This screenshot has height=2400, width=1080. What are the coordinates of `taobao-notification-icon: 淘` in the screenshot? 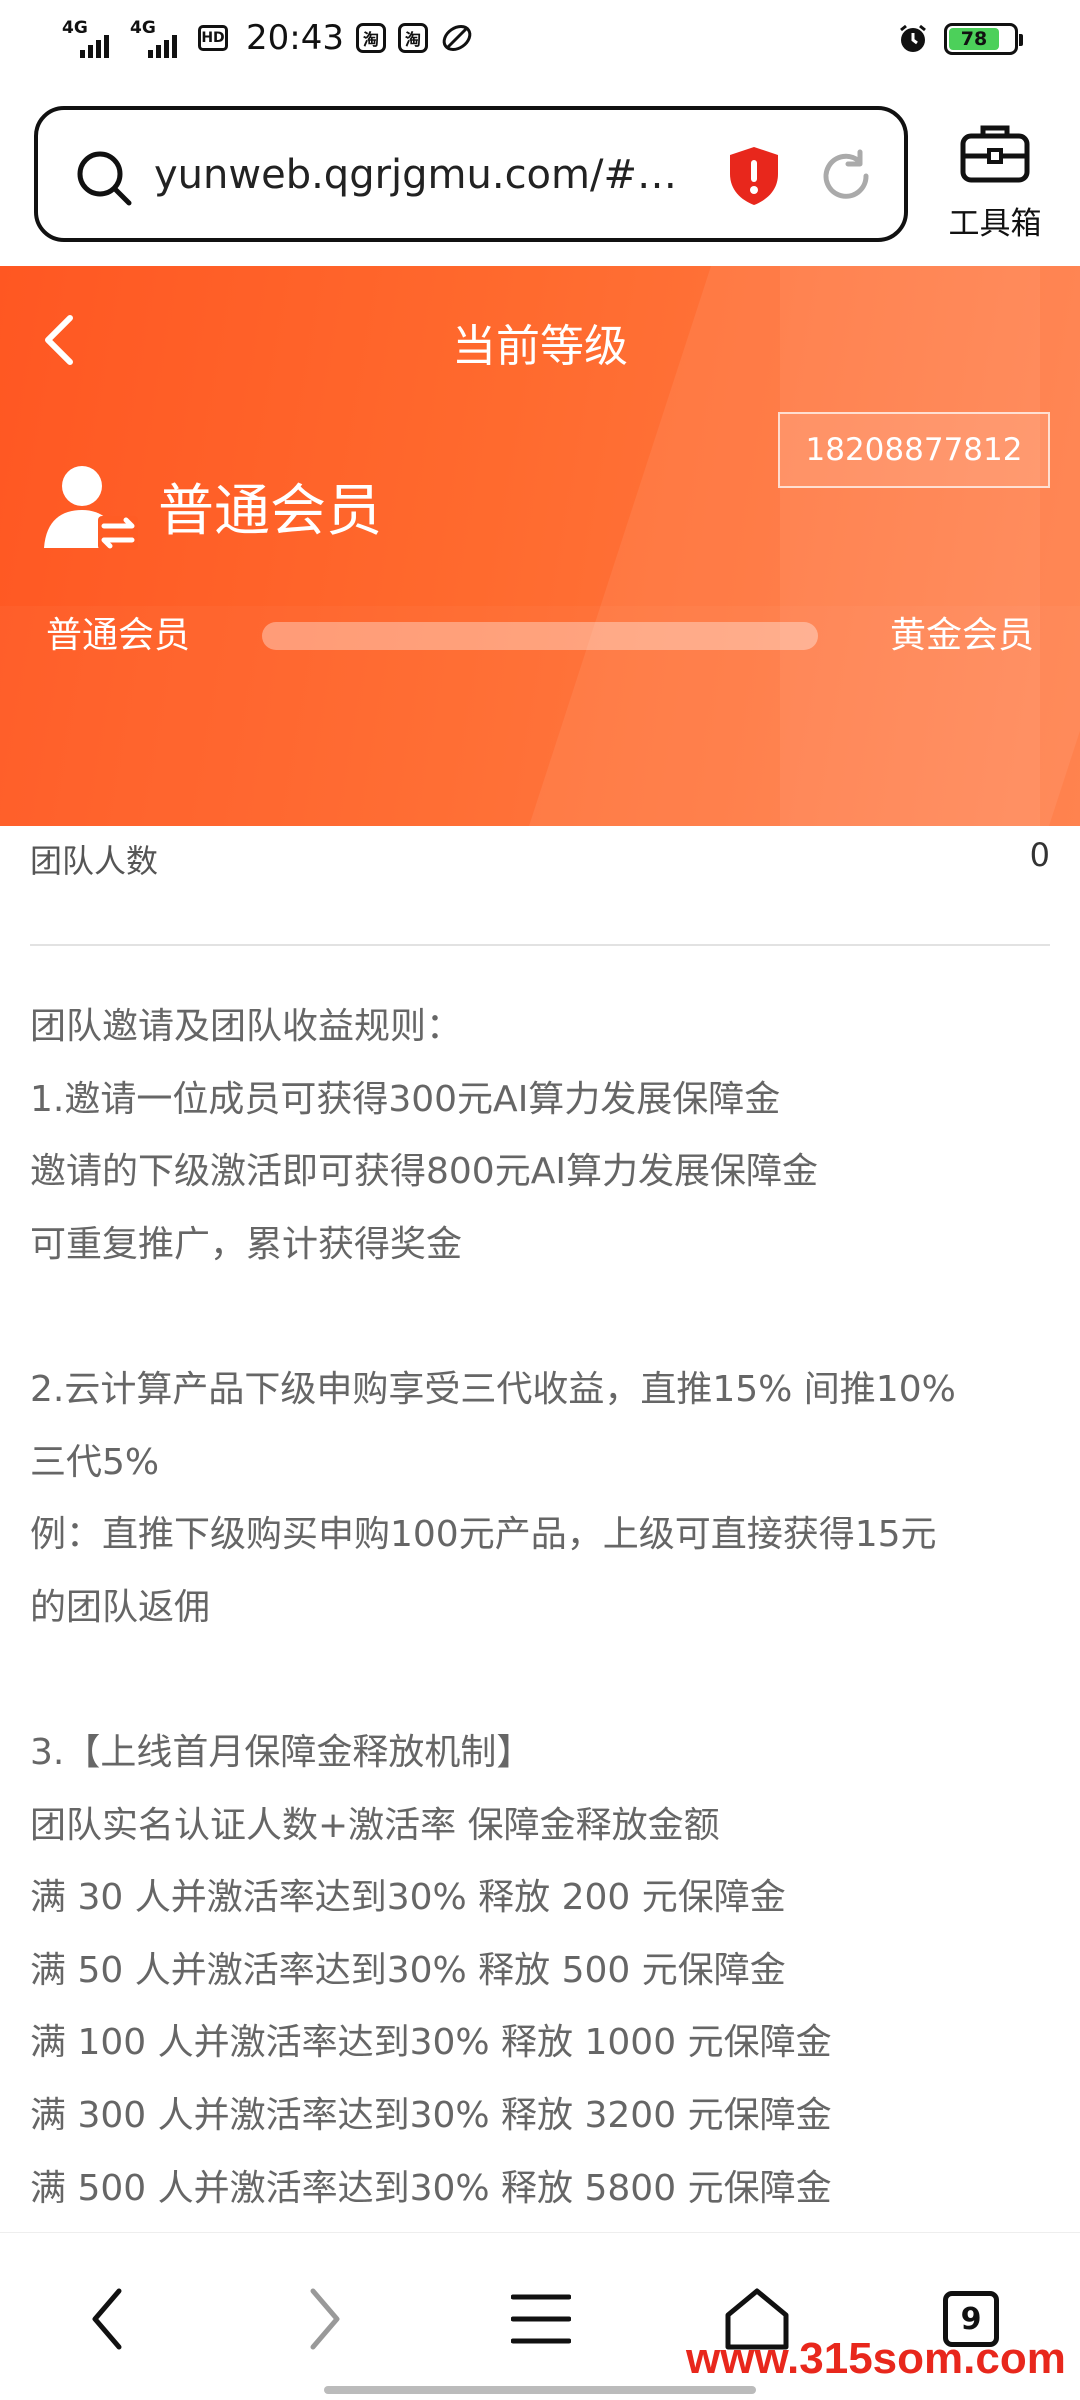 It's located at (370, 38).